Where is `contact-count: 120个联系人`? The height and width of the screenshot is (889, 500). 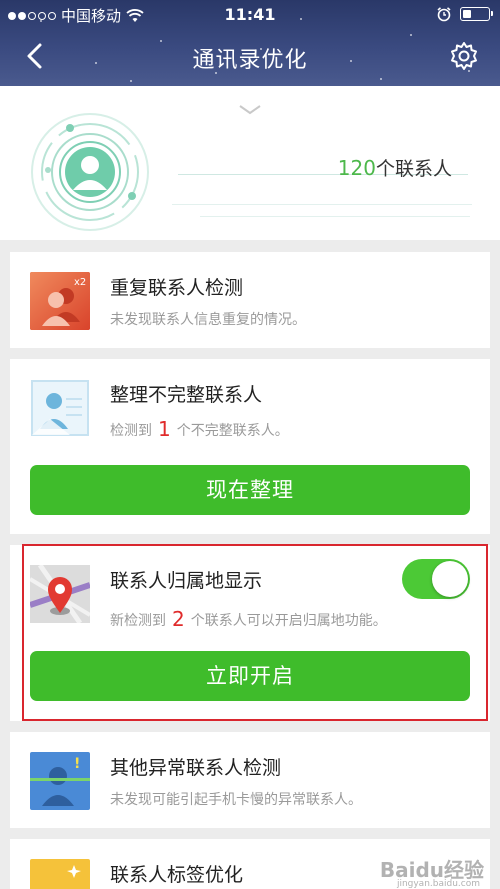
contact-count: 120个联系人 is located at coordinates (395, 167).